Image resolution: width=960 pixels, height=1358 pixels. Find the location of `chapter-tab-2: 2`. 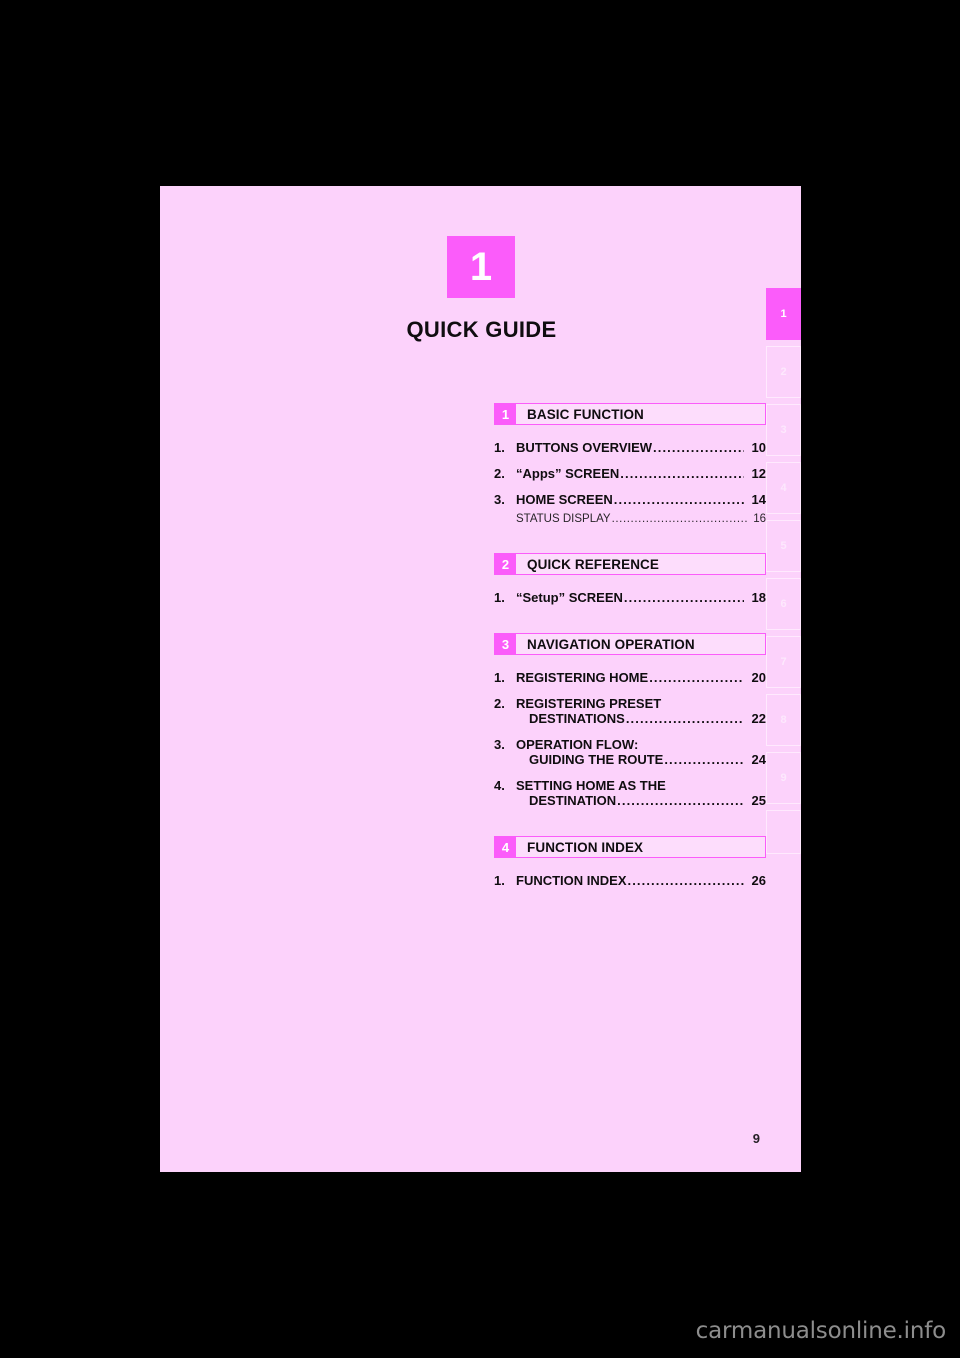

chapter-tab-2: 2 is located at coordinates (783, 372).